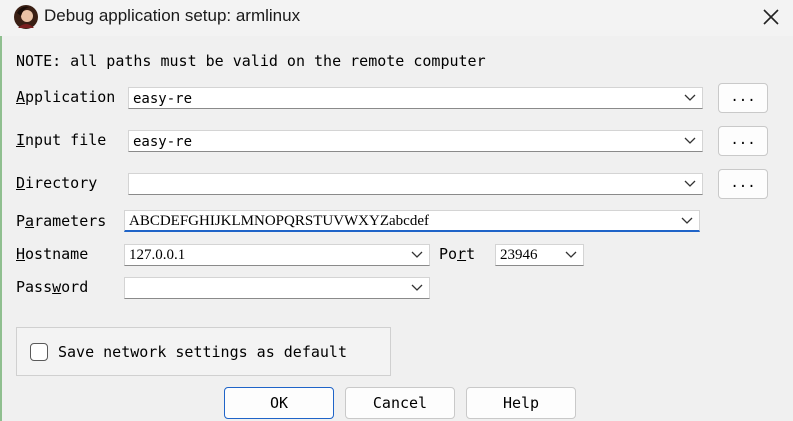 The height and width of the screenshot is (421, 793). I want to click on parameters-combo: ABCDEFGHIJKLMNOPQRSTUVWXYZabcdef, so click(412, 221).